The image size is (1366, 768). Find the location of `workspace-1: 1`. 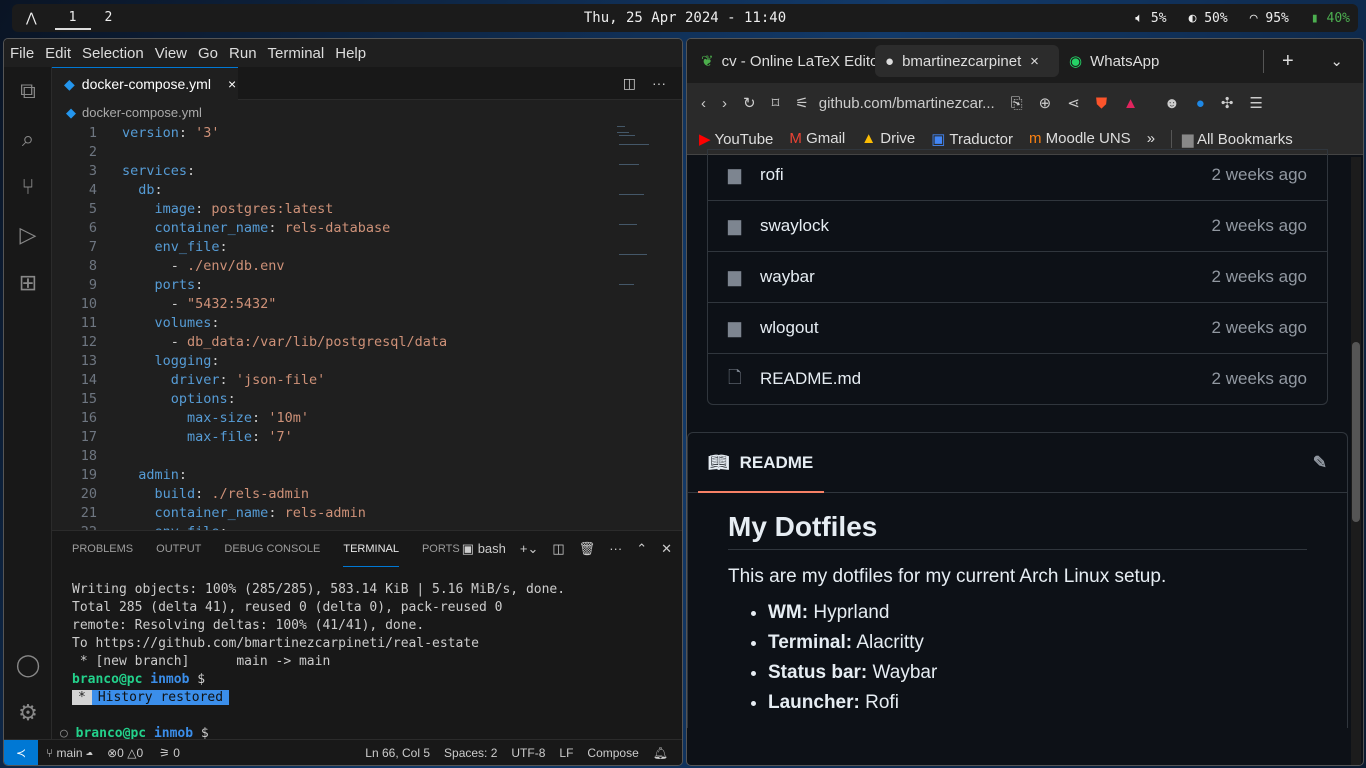

workspace-1: 1 is located at coordinates (72, 18).